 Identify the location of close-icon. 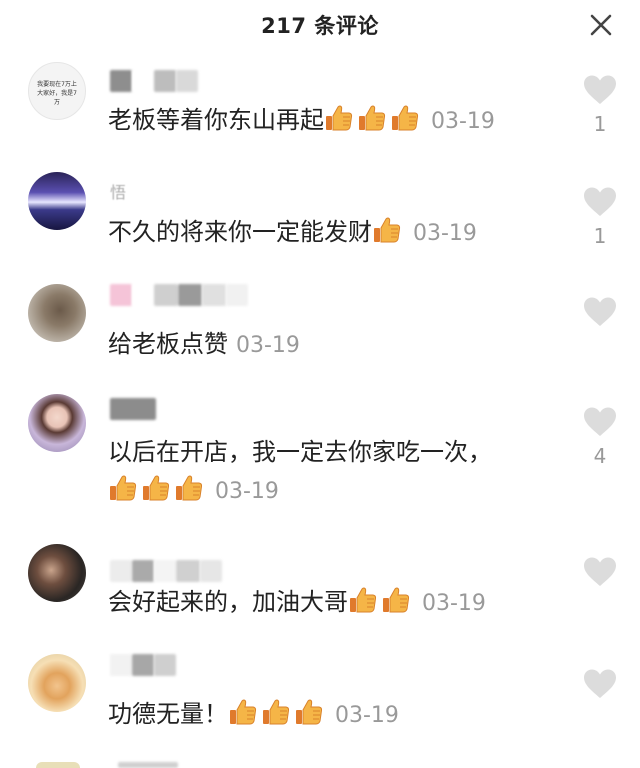
(601, 25).